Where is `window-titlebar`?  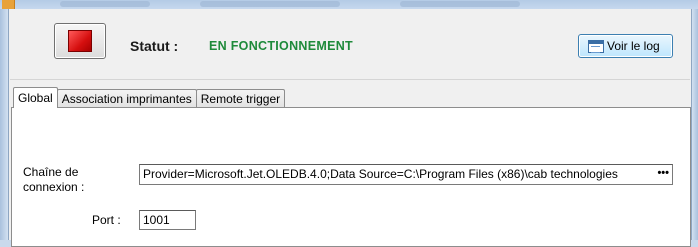 window-titlebar is located at coordinates (349, 4).